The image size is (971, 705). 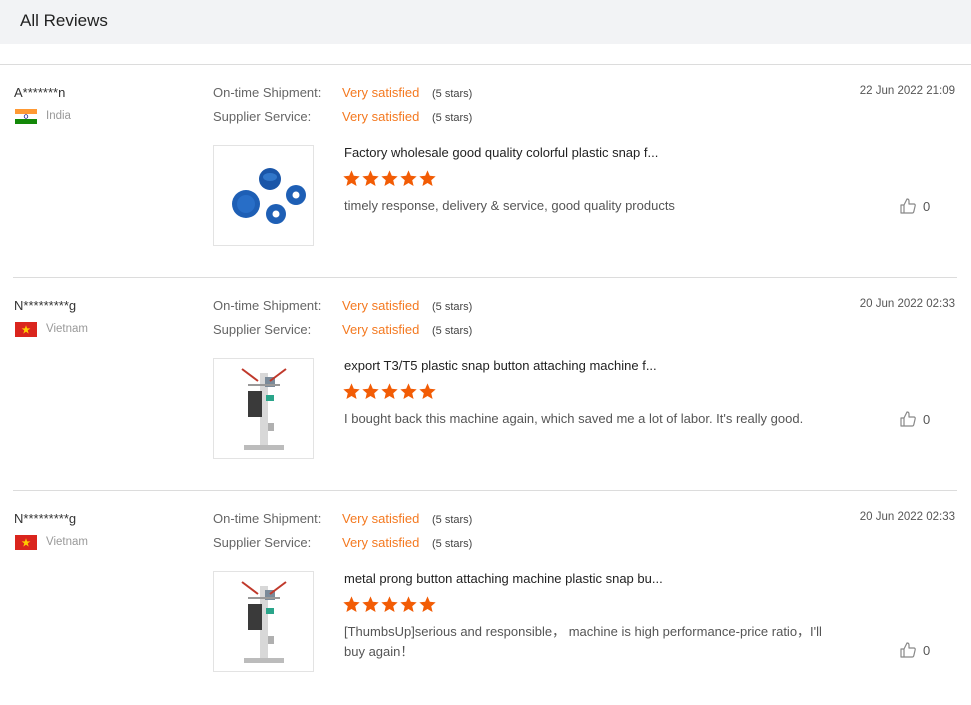 What do you see at coordinates (58, 116) in the screenshot?
I see `buyer-country: India` at bounding box center [58, 116].